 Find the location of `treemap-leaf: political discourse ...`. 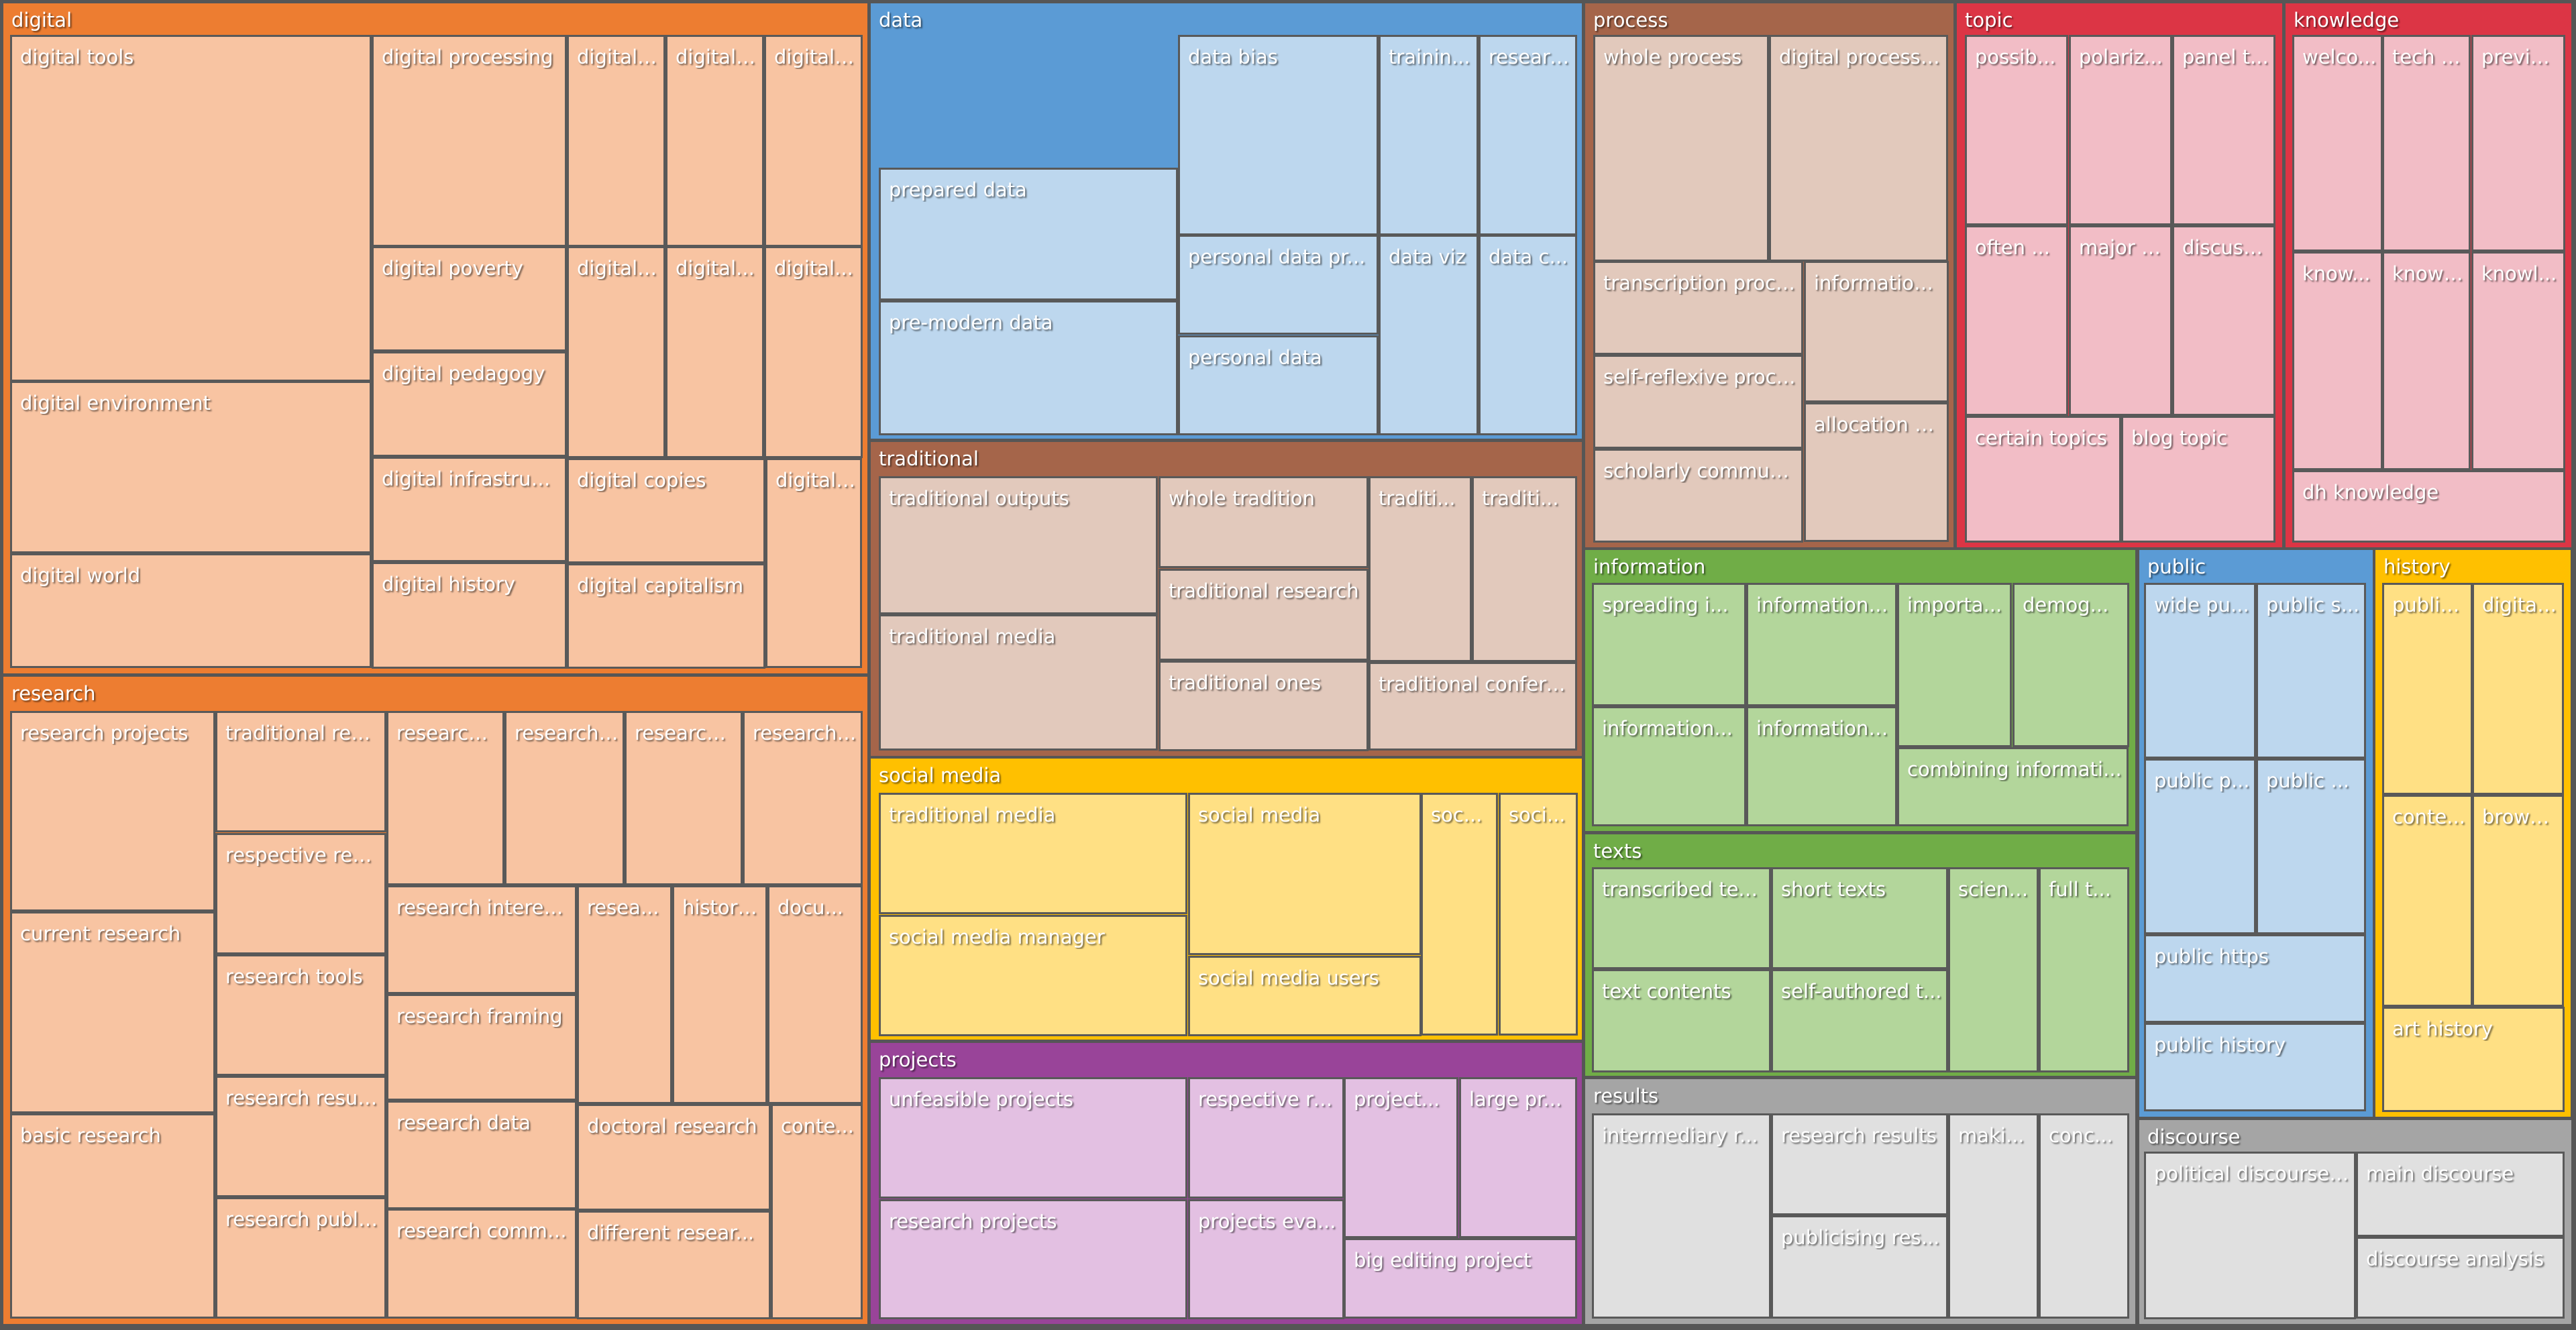

treemap-leaf: political discourse ... is located at coordinates (2250, 1235).